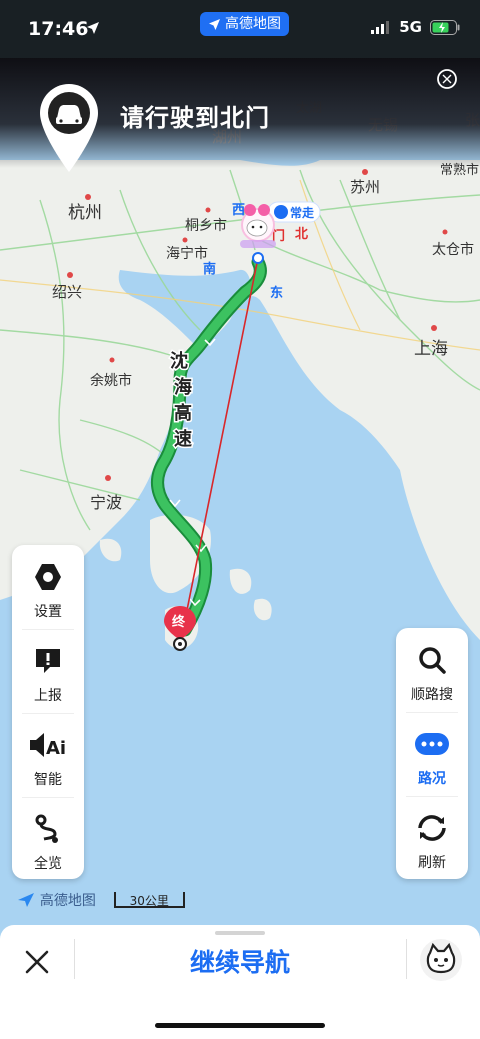 This screenshot has height=1039, width=480. Describe the element at coordinates (179, 622) in the screenshot. I see `destination-marker-label: 终` at that location.